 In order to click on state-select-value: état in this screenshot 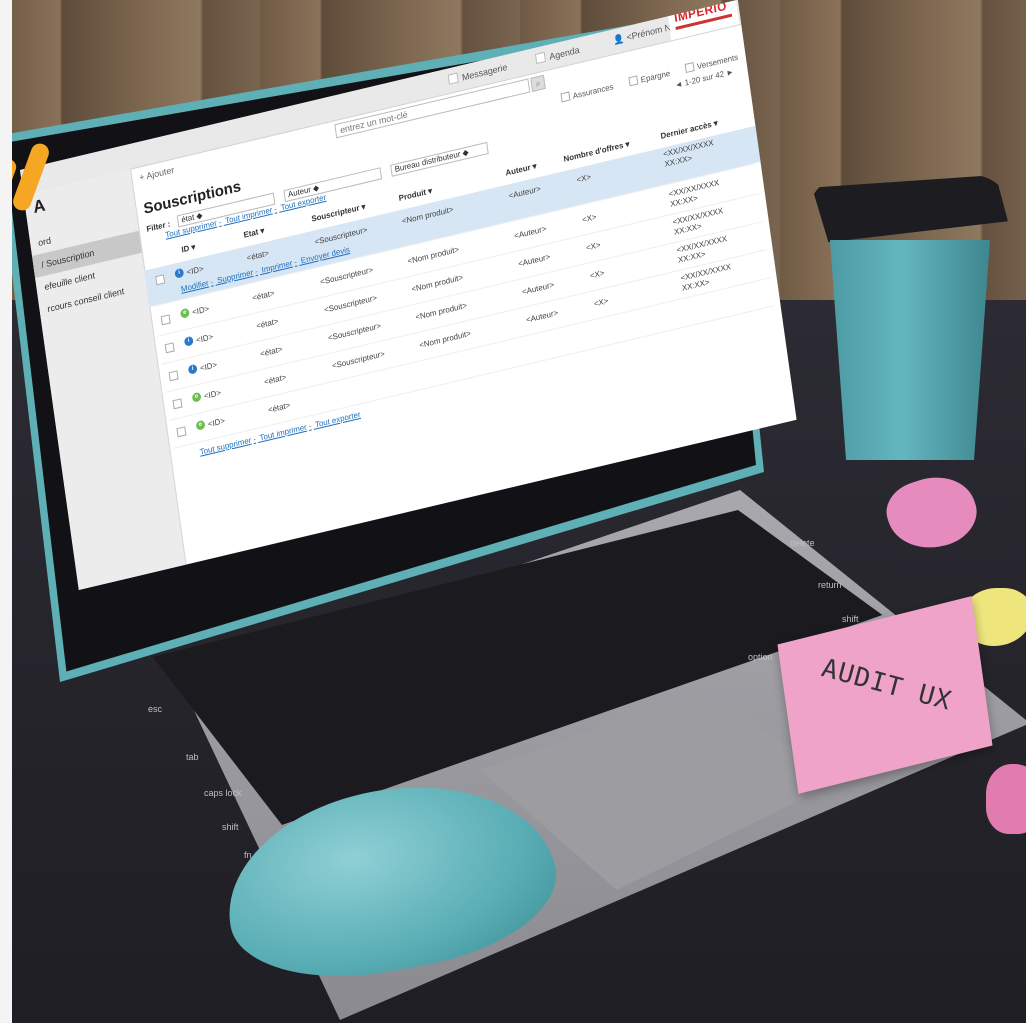, I will do `click(187, 218)`.